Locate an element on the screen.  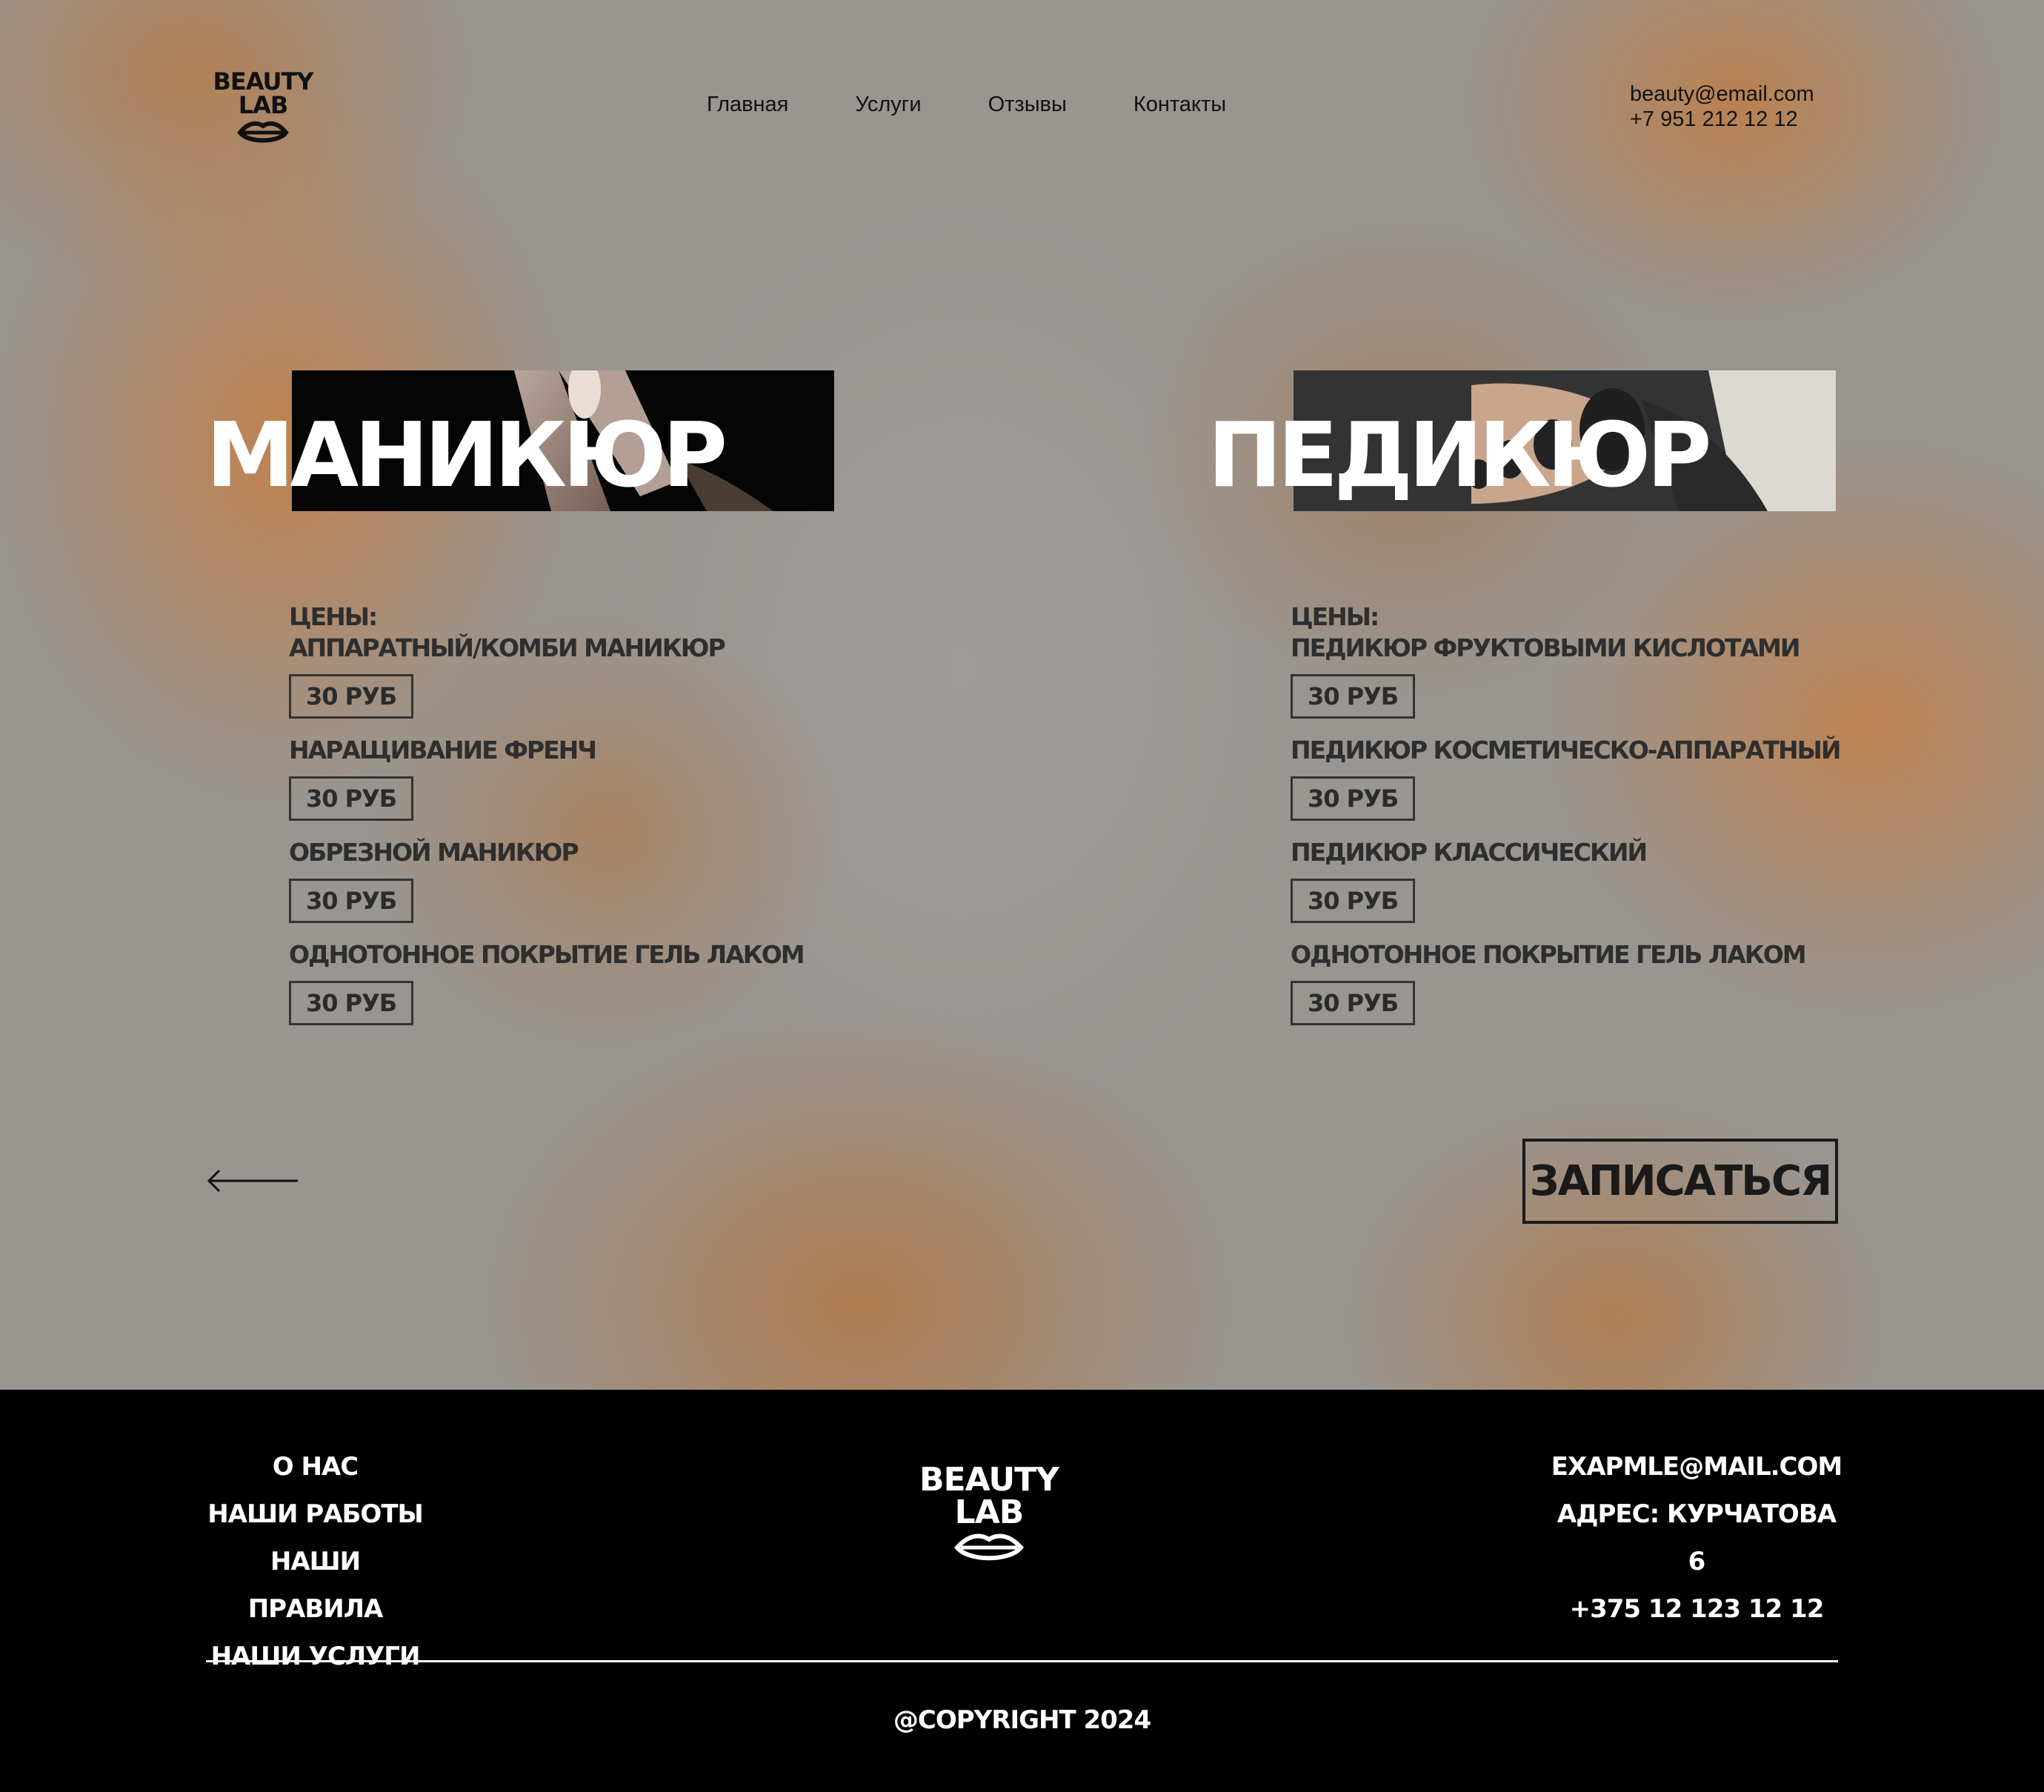
nav-link-home: Главная is located at coordinates (747, 105).